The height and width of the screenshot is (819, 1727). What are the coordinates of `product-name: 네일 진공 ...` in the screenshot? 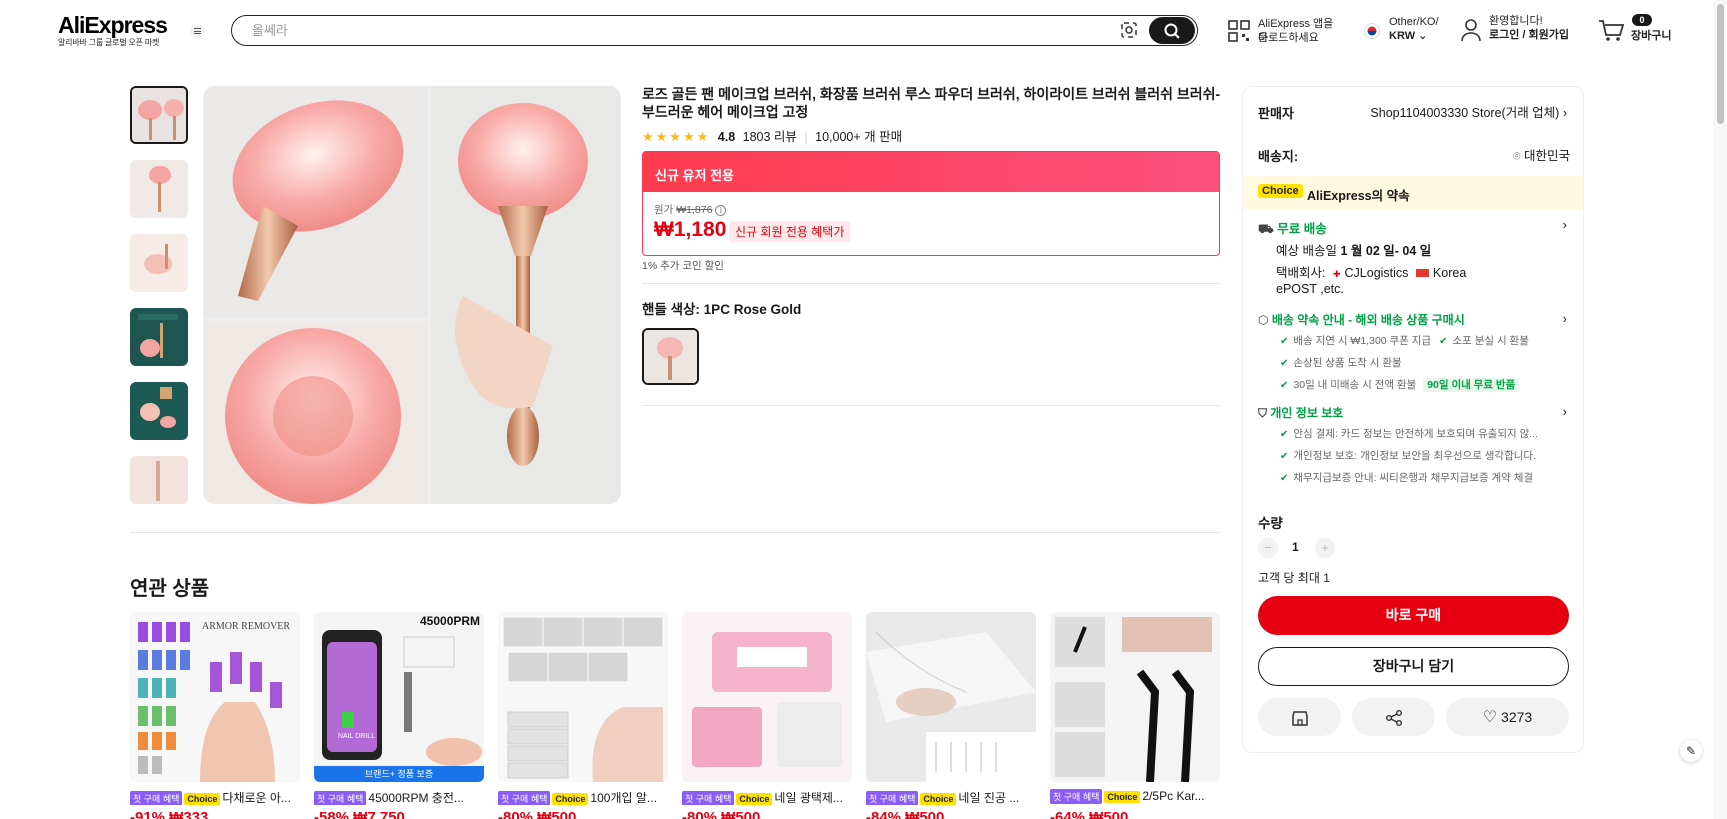 It's located at (989, 798).